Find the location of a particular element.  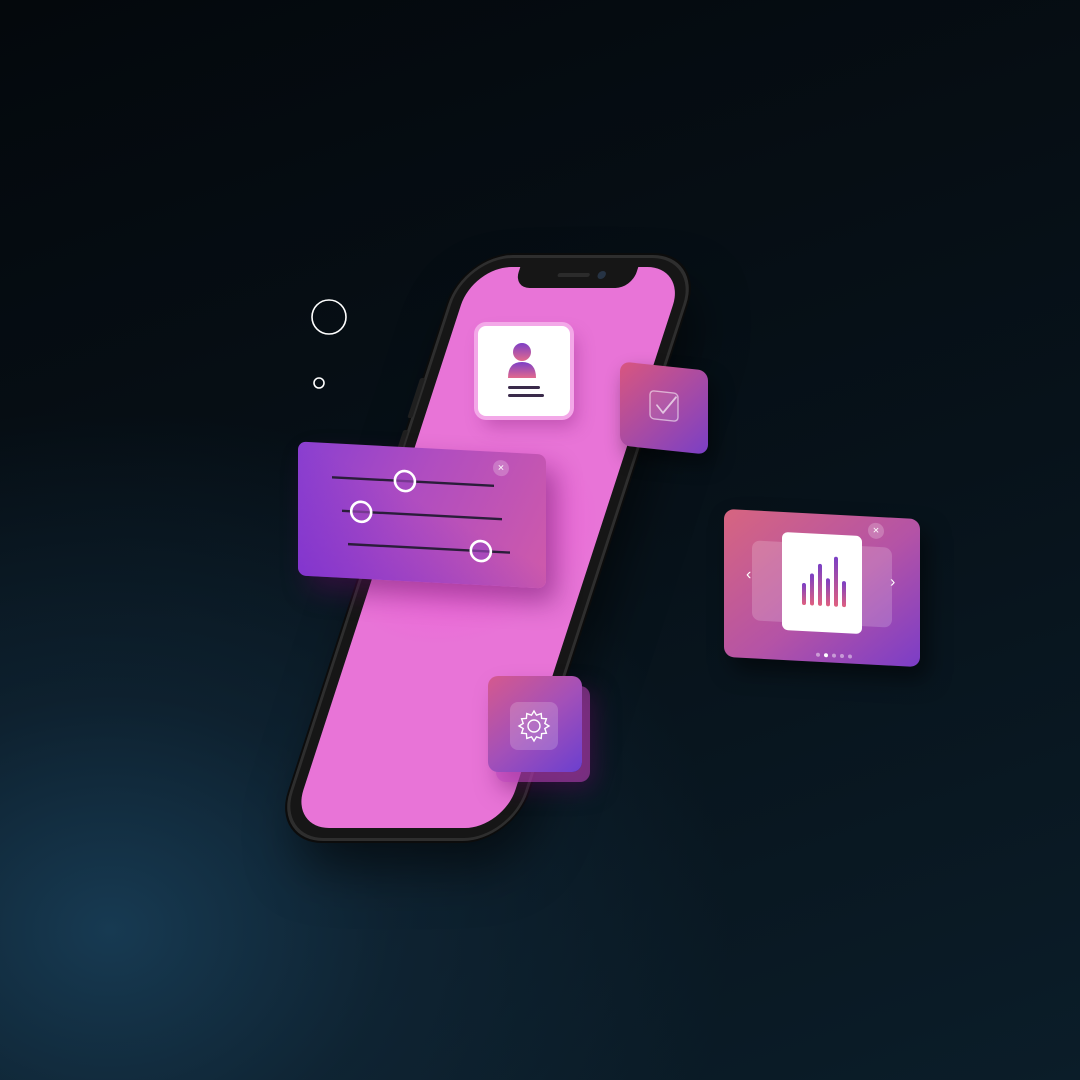

user-icon is located at coordinates (526, 370).